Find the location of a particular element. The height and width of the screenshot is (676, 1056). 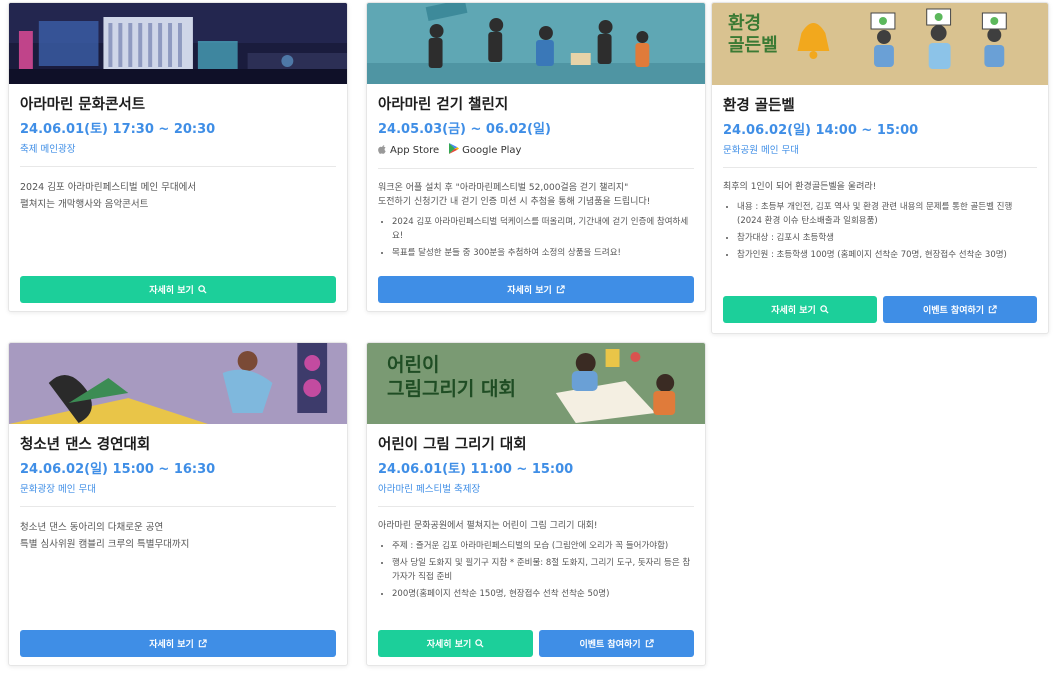

banner-title-line: 어린이 is located at coordinates (413, 365).